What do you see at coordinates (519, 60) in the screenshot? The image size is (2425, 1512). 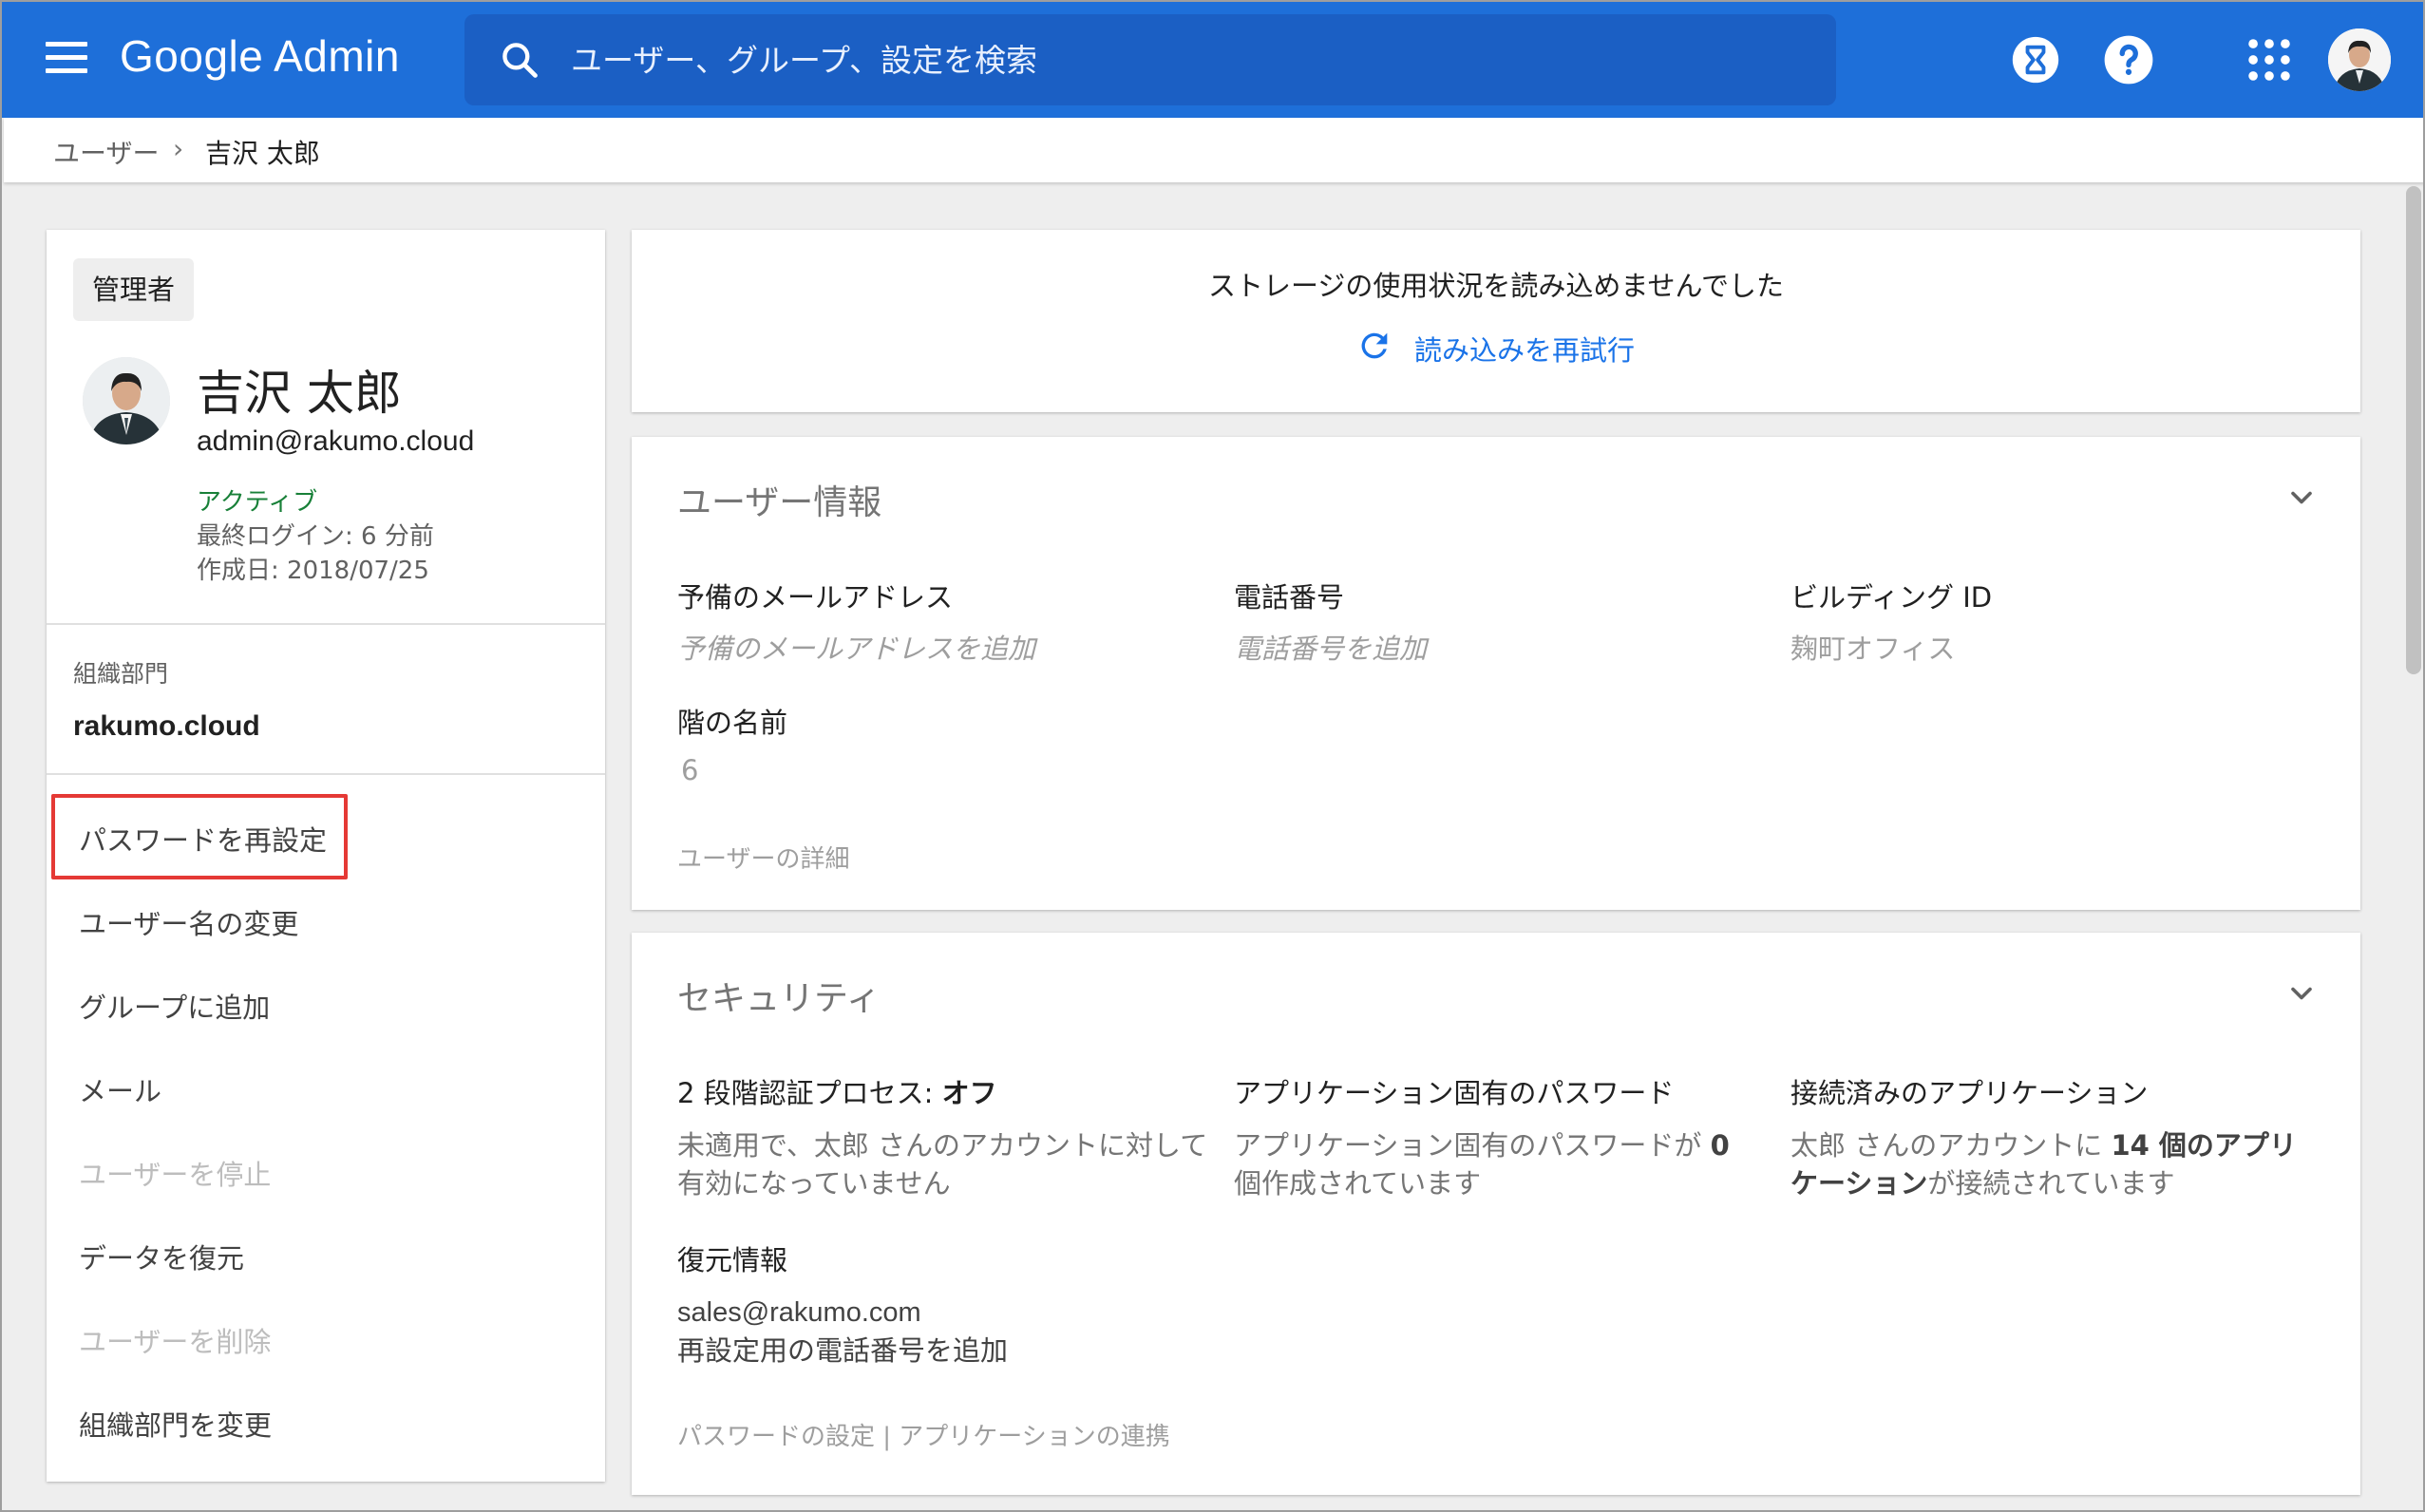 I see `search-icon` at bounding box center [519, 60].